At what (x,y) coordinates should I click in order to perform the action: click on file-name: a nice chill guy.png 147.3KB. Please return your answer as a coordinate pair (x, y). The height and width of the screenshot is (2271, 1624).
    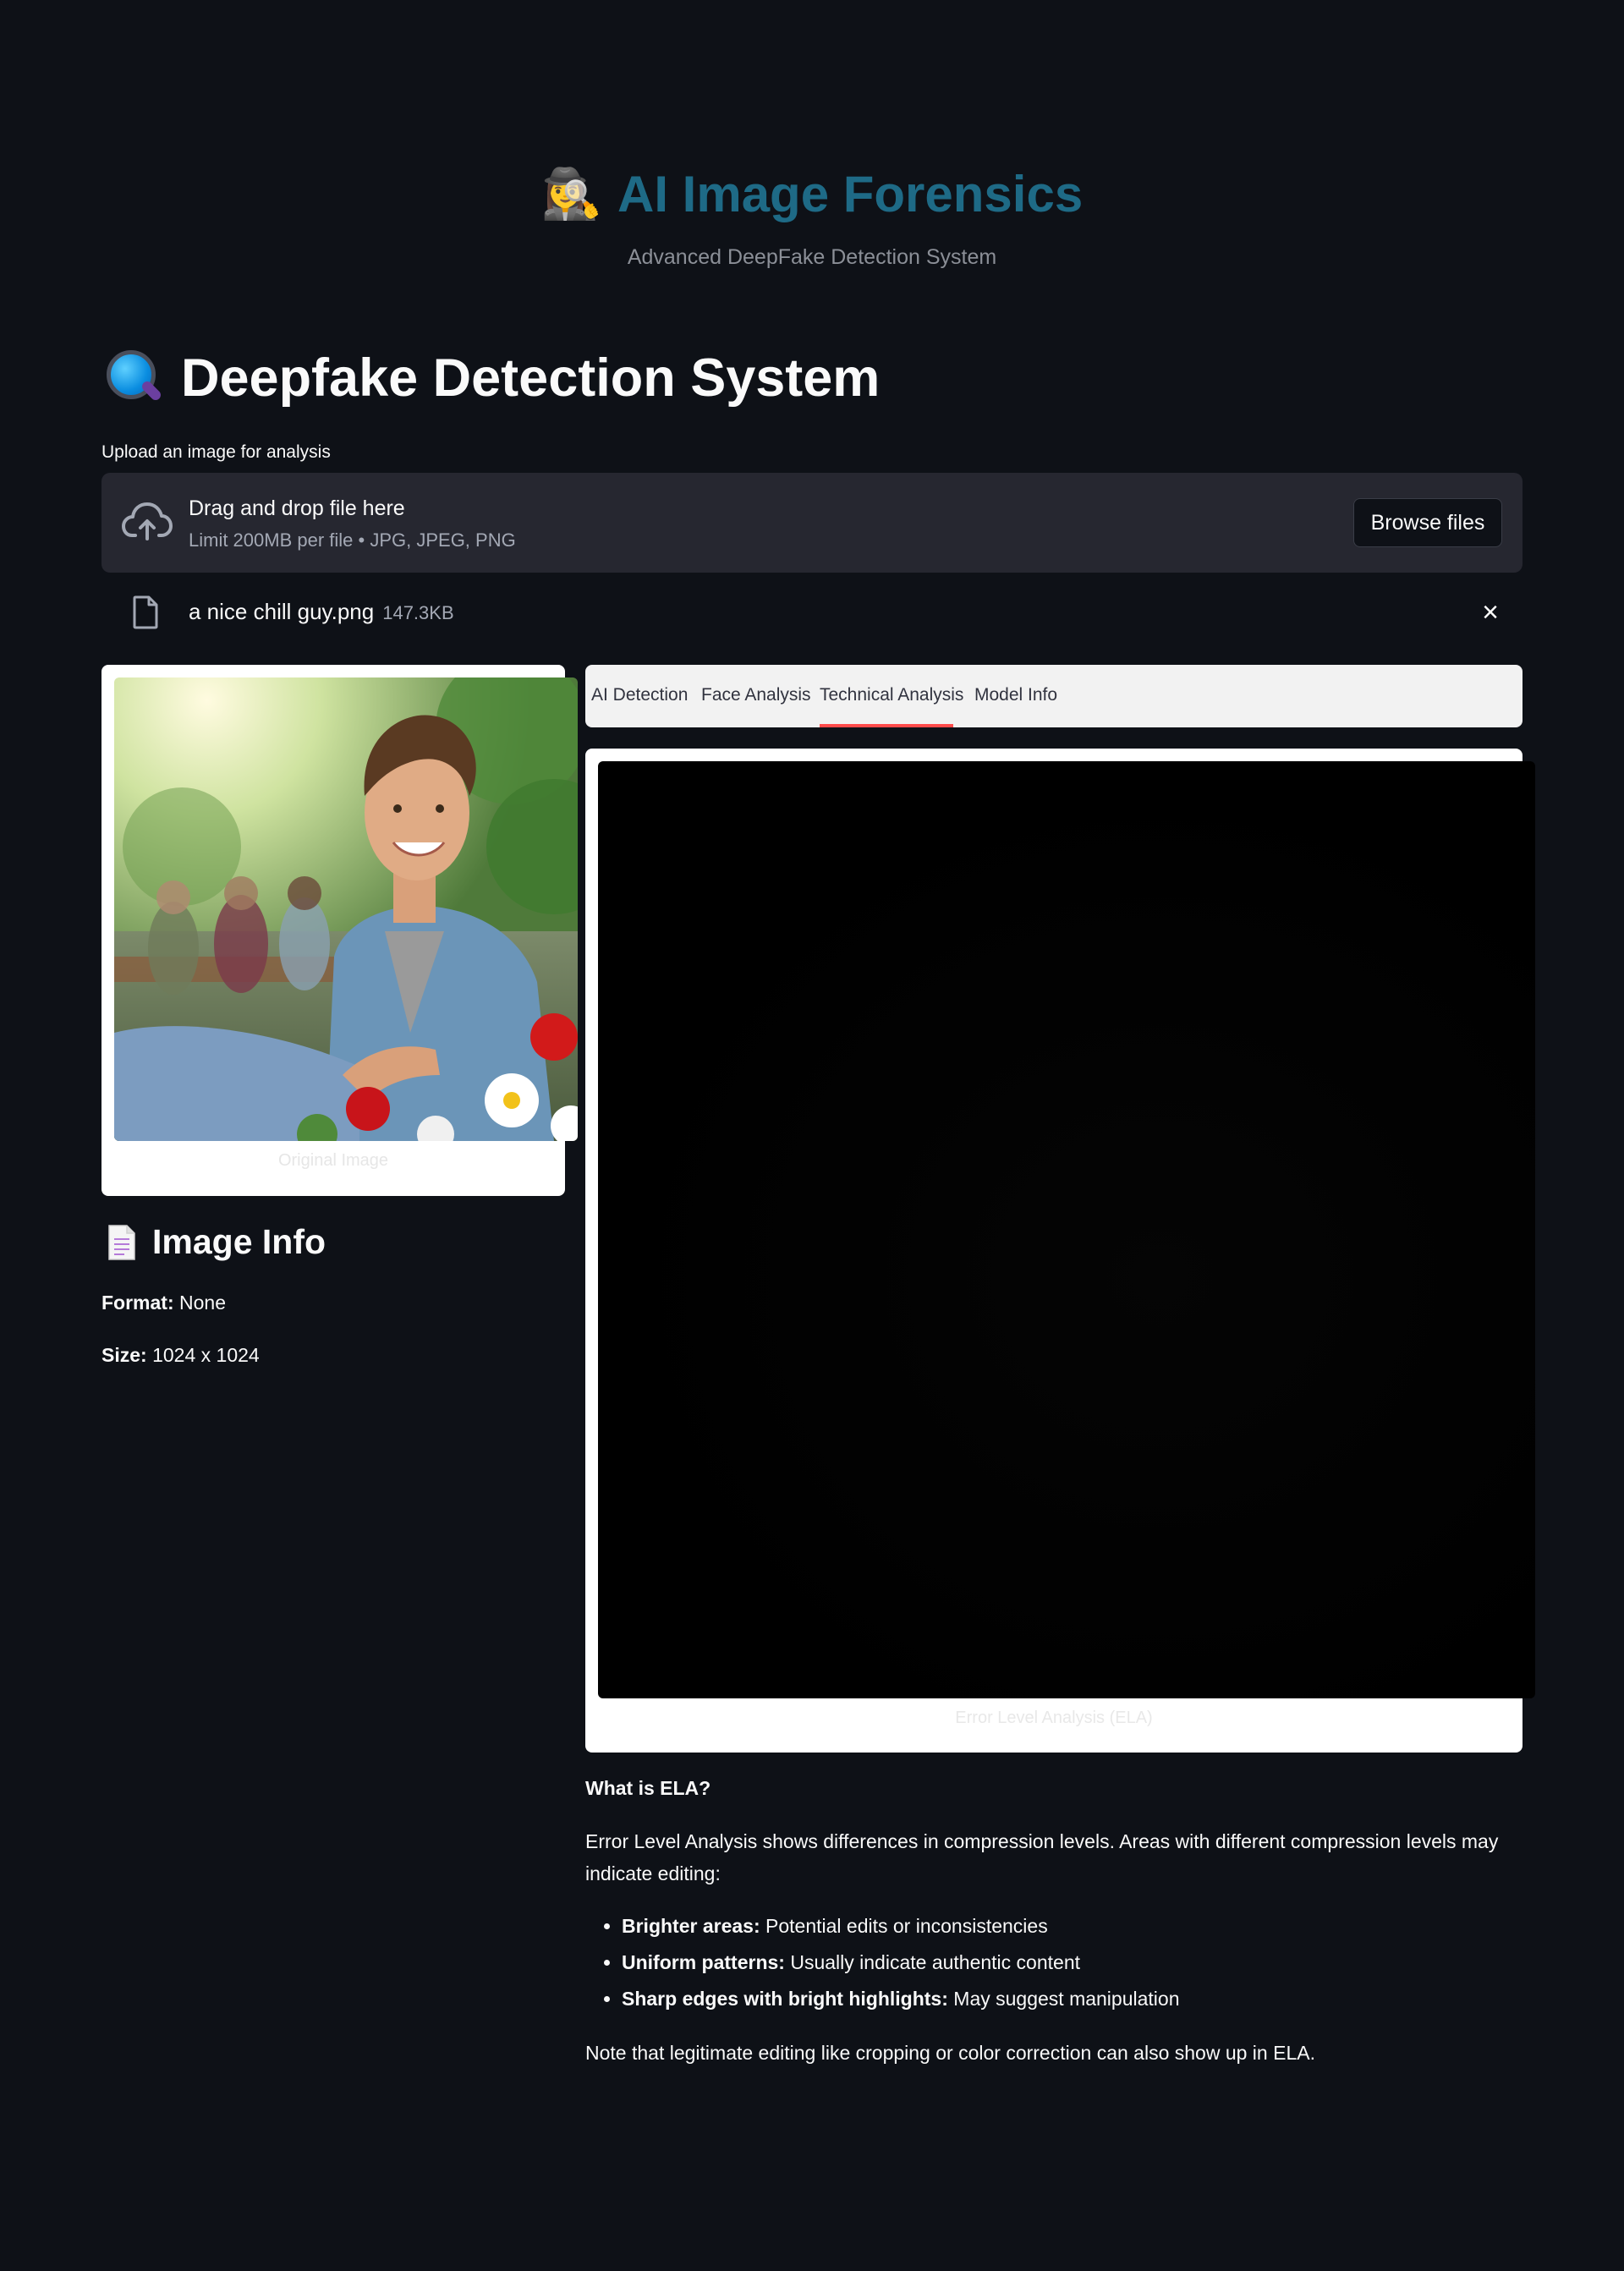
    Looking at the image, I should click on (321, 612).